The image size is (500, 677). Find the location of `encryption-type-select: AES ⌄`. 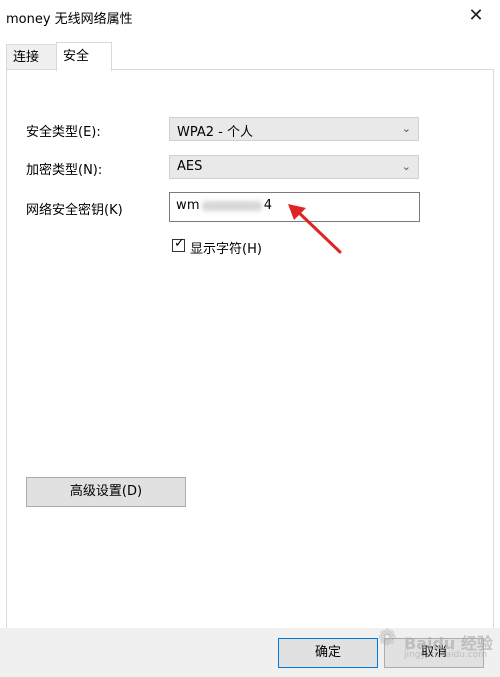

encryption-type-select: AES ⌄ is located at coordinates (294, 167).